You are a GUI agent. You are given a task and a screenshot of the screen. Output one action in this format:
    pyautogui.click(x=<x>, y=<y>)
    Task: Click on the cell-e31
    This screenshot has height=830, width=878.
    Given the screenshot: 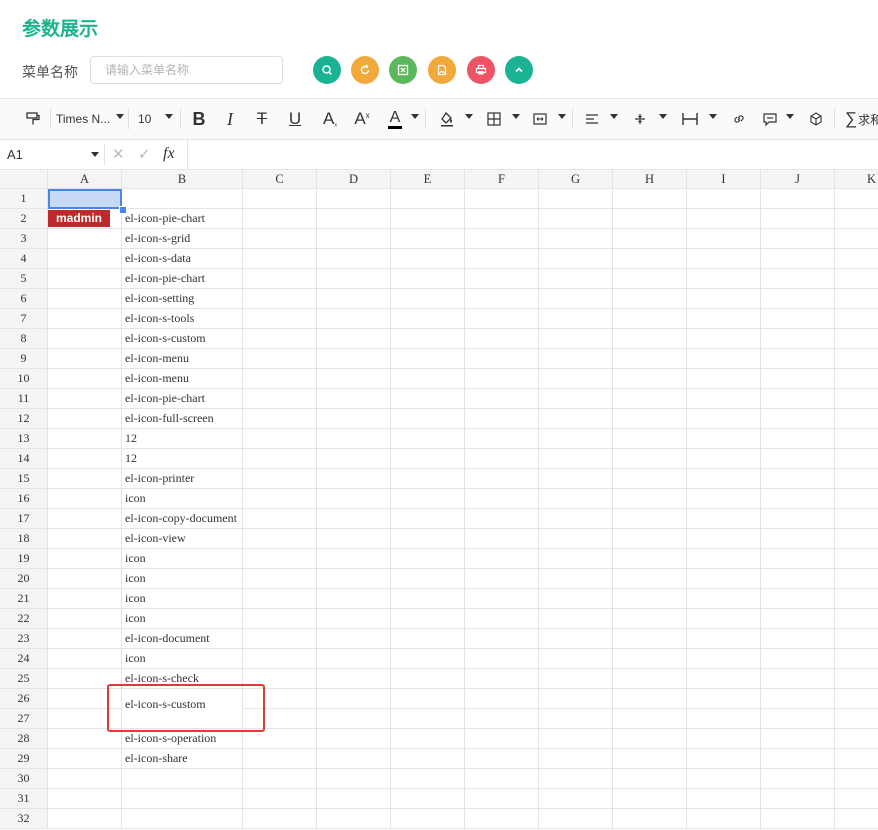 What is the action you would take?
    pyautogui.click(x=428, y=799)
    